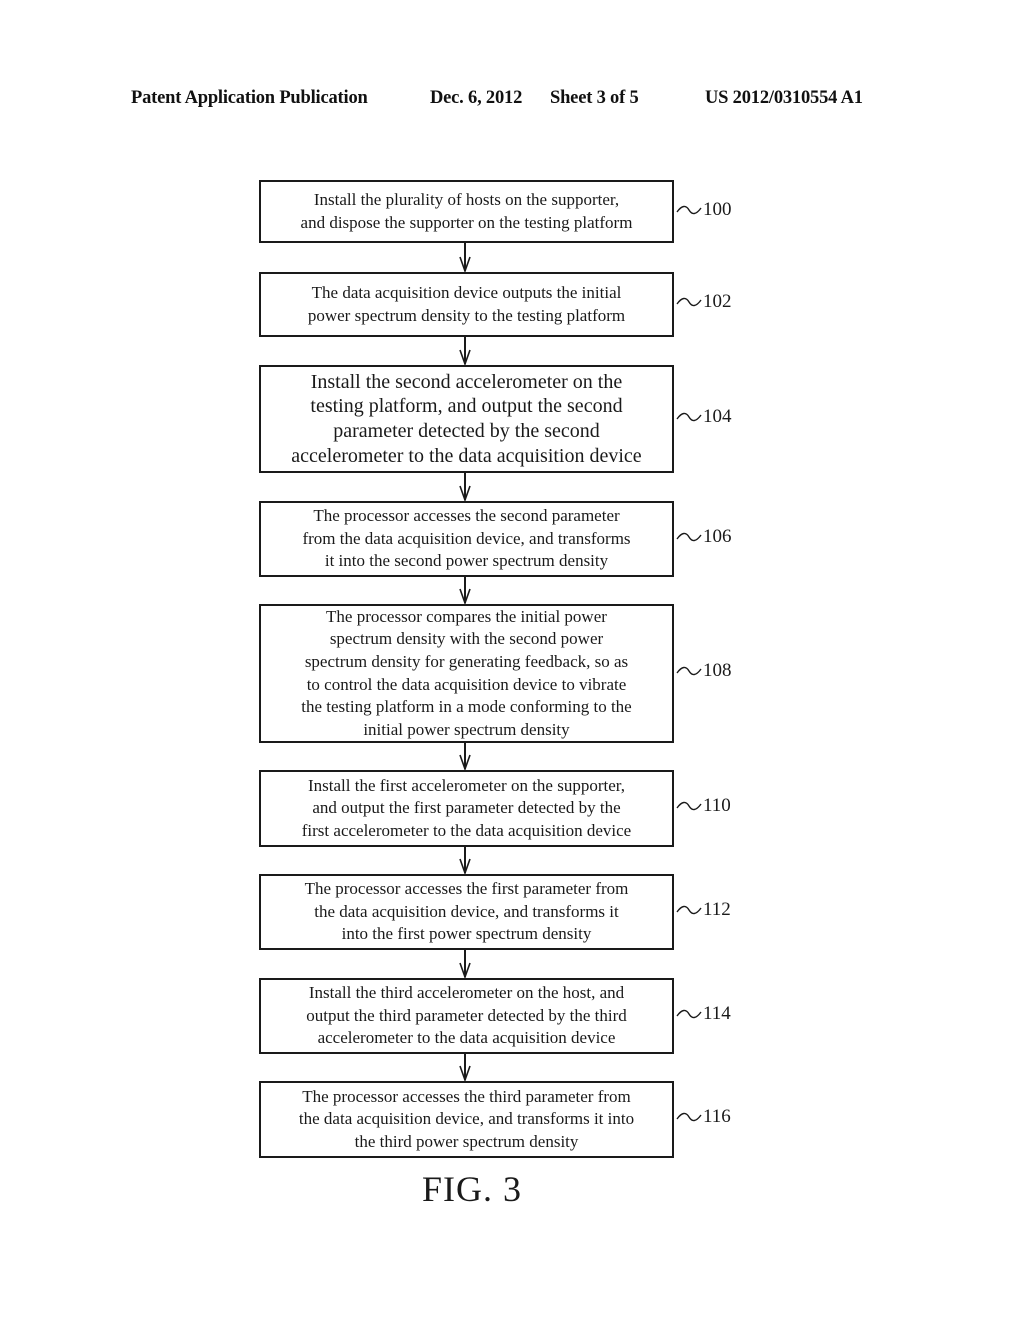 The height and width of the screenshot is (1320, 1024). I want to click on step-text-line: The processor compares the initial power, so click(466, 616).